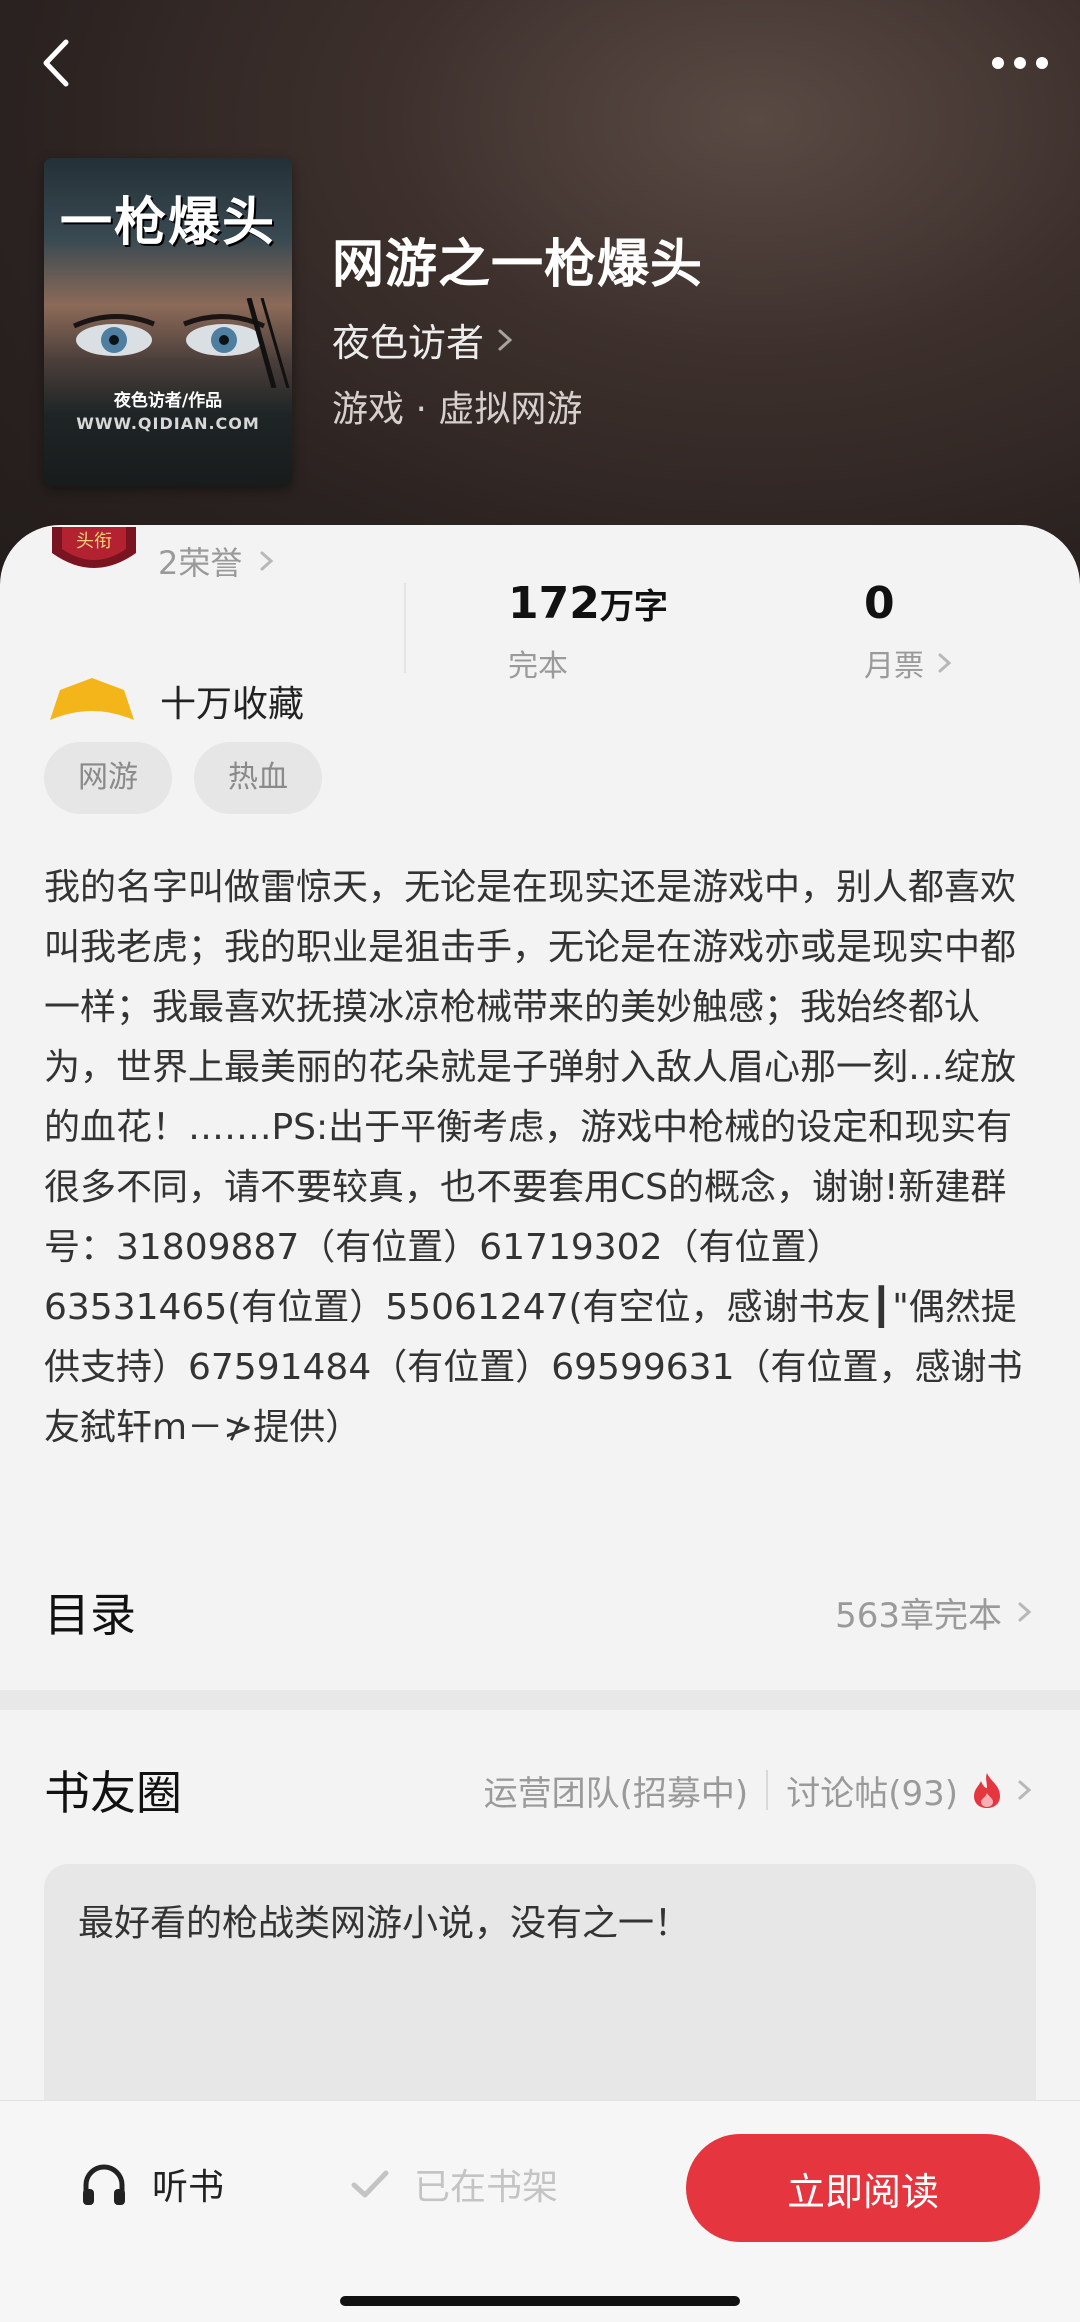 The width and height of the screenshot is (1080, 2322). What do you see at coordinates (258, 778) in the screenshot?
I see `tag-chip: 热血` at bounding box center [258, 778].